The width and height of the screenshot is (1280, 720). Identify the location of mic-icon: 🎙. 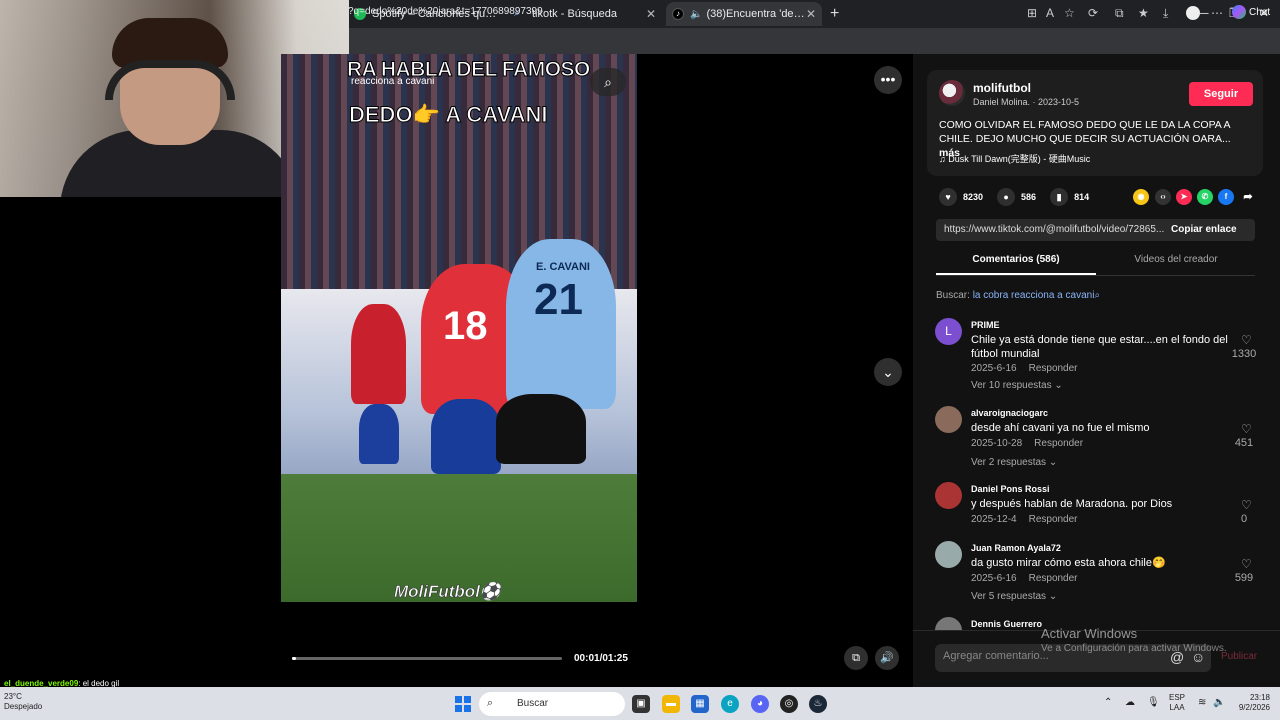
(1153, 702).